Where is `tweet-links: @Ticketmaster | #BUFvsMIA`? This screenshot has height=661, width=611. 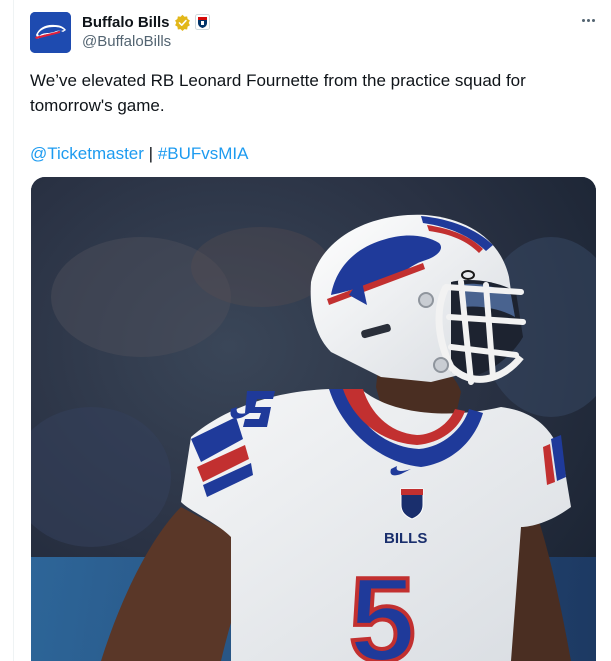
tweet-links: @Ticketmaster | #BUFvsMIA is located at coordinates (139, 153).